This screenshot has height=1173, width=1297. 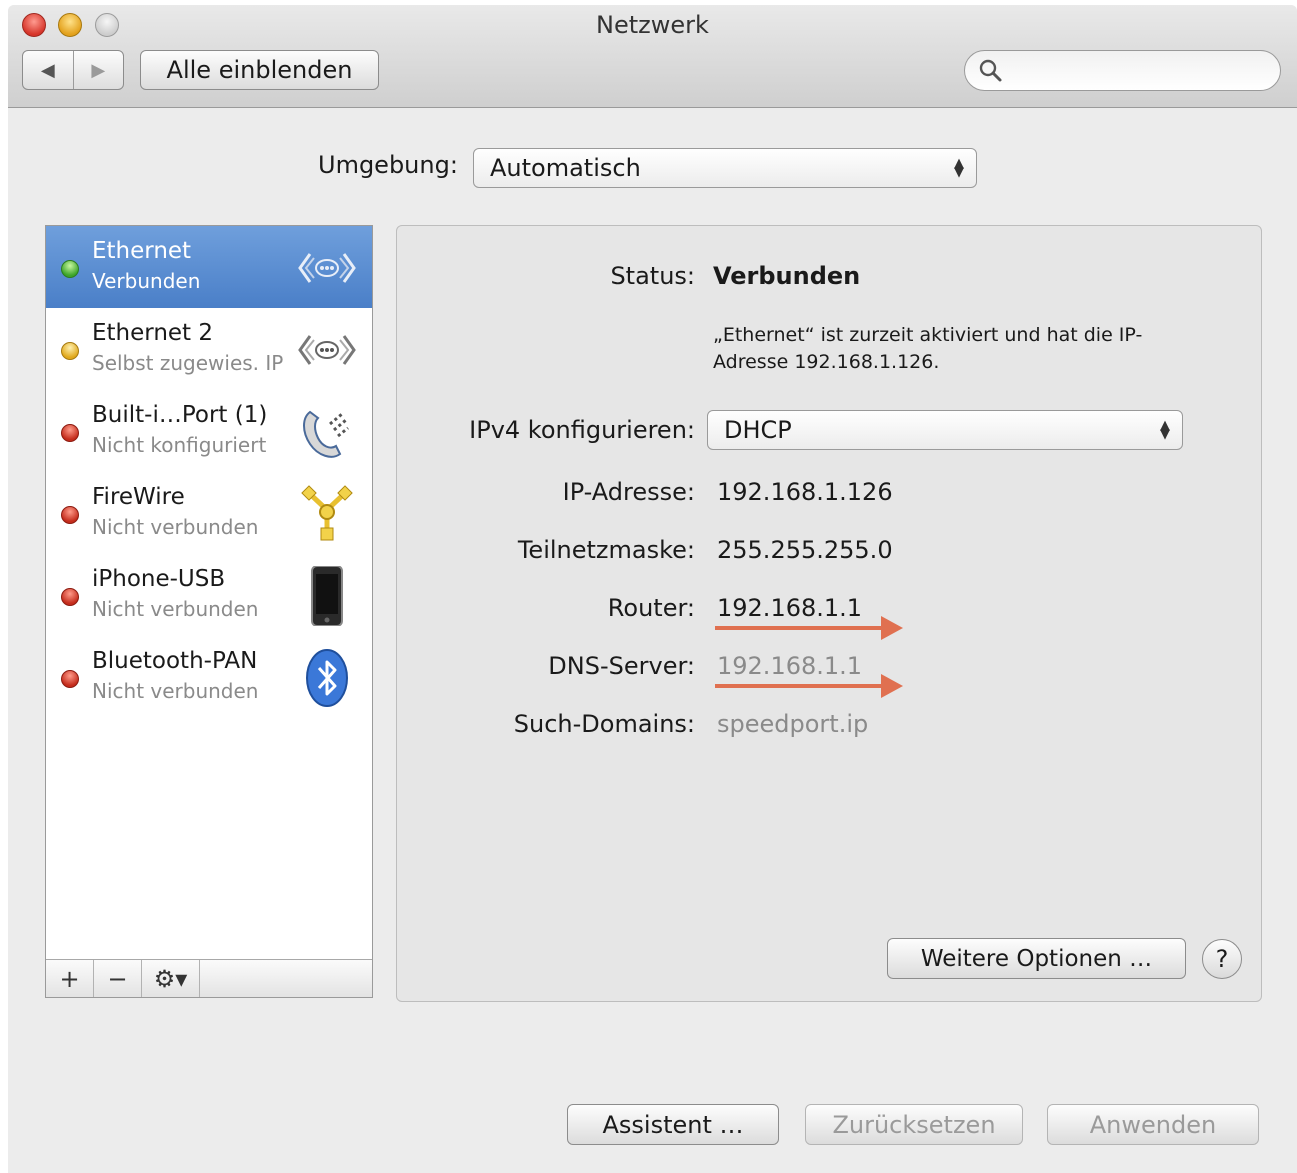 I want to click on action-gear-menu-button: ⚙▾, so click(x=171, y=978).